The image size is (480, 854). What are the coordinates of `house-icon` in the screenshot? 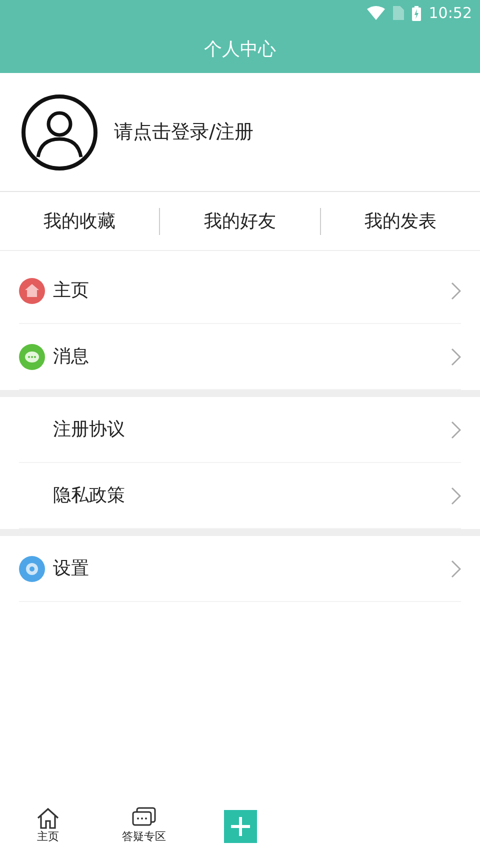 It's located at (32, 291).